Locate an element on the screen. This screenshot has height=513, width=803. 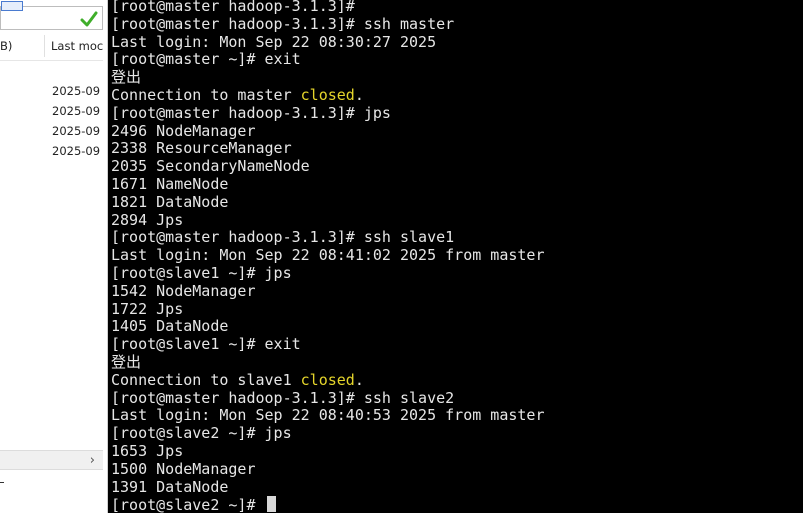
terminal-text: [root@master hadoop-3.1.3]# jps is located at coordinates (251, 112).